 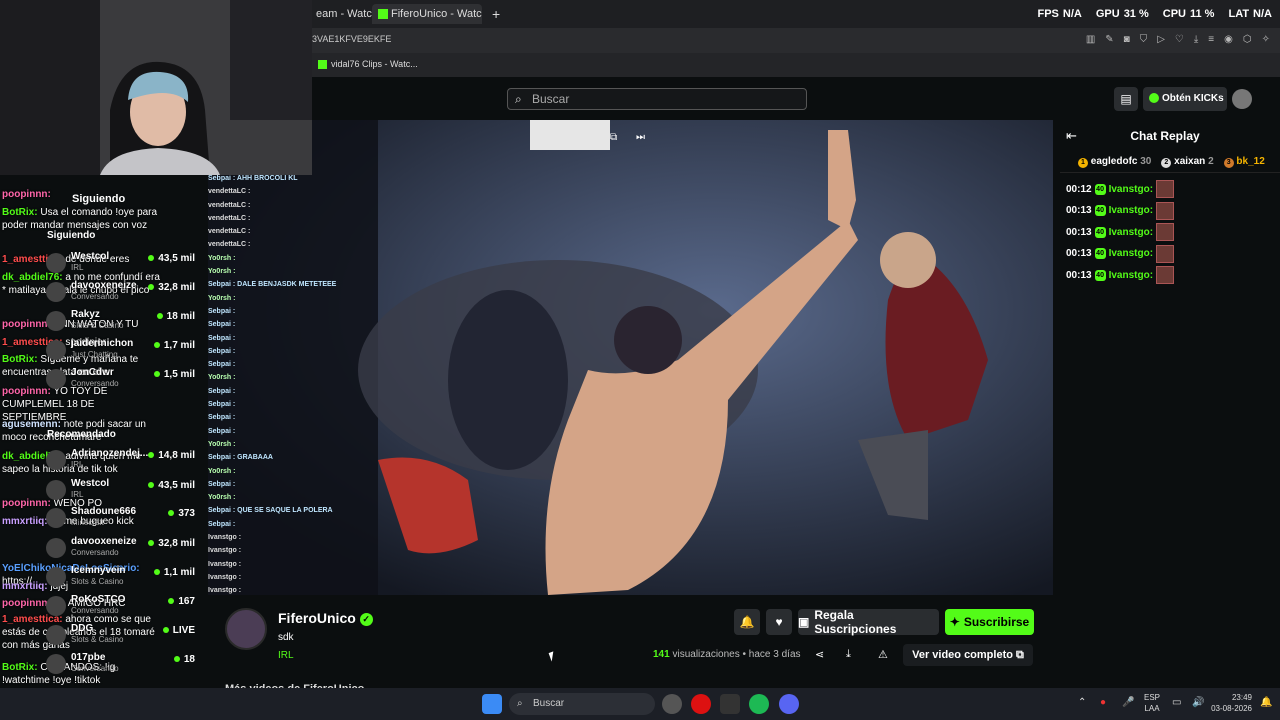 What do you see at coordinates (117, 520) in the screenshot?
I see `following-channel-item: Shadoune666 Minecraft 373` at bounding box center [117, 520].